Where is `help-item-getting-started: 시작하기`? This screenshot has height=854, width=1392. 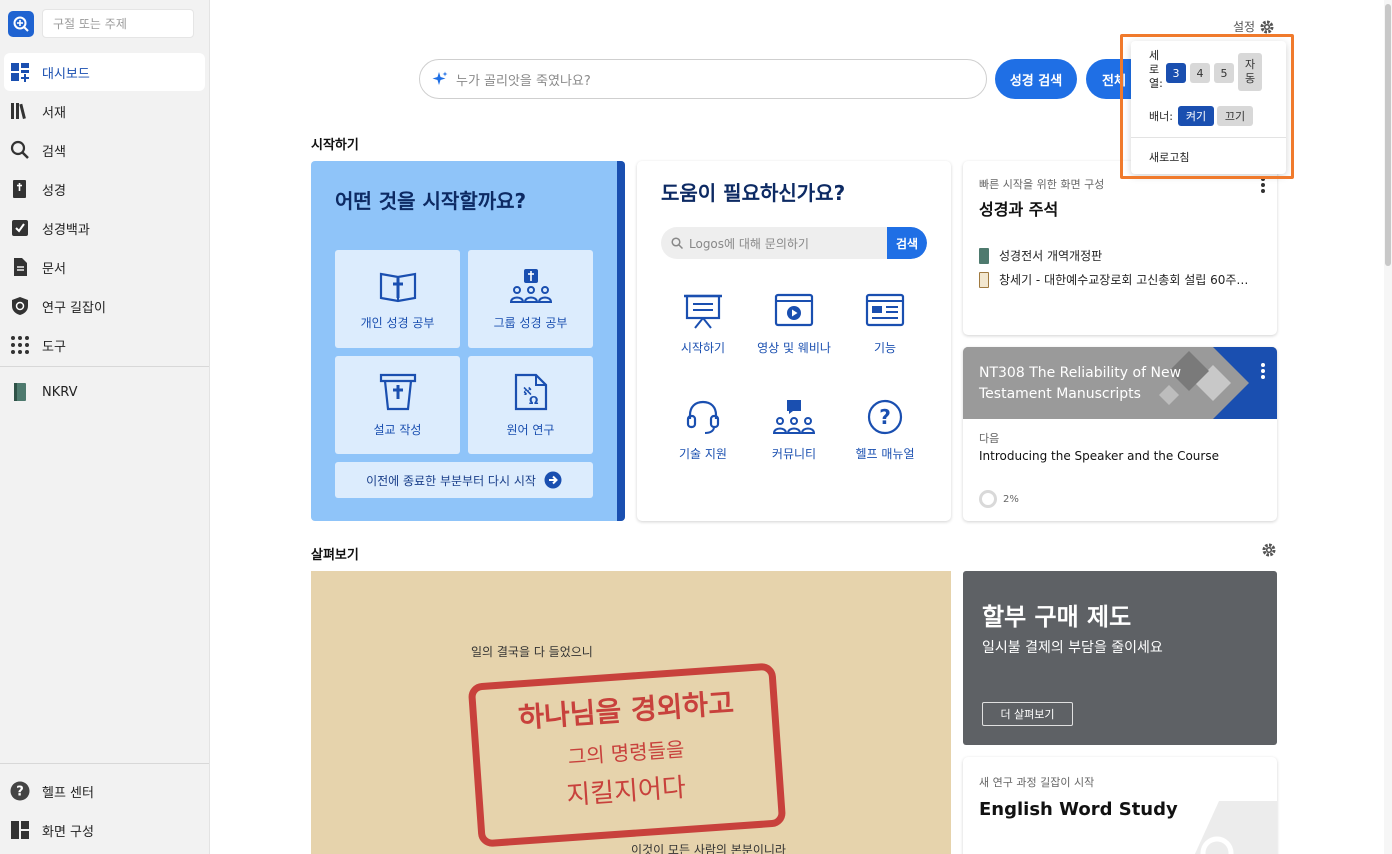
help-item-getting-started: 시작하기 is located at coordinates (703, 324).